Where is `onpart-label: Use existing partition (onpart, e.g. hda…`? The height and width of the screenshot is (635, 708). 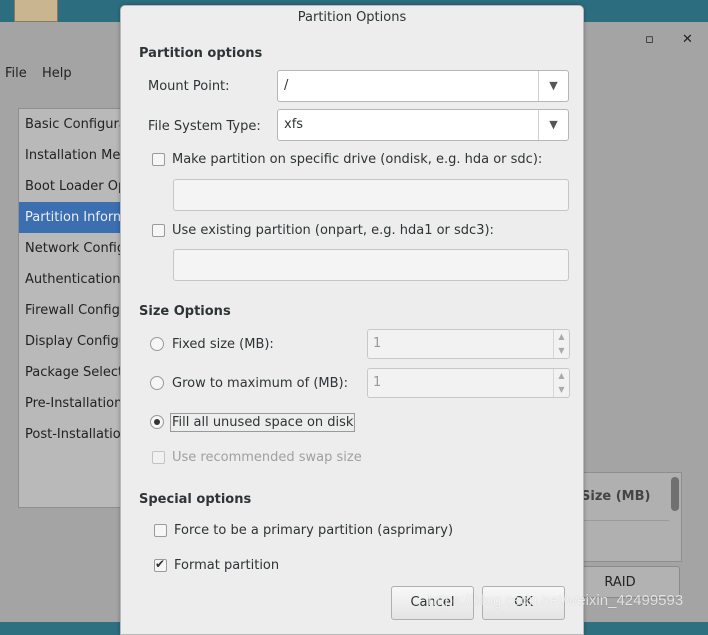
onpart-label: Use existing partition (onpart, e.g. hda… is located at coordinates (333, 230).